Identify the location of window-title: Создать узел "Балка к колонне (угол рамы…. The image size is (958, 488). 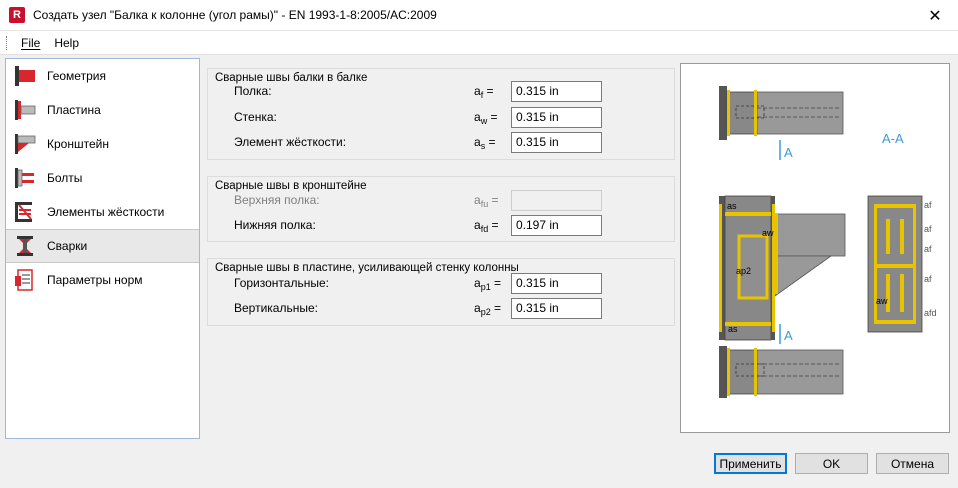
(235, 15).